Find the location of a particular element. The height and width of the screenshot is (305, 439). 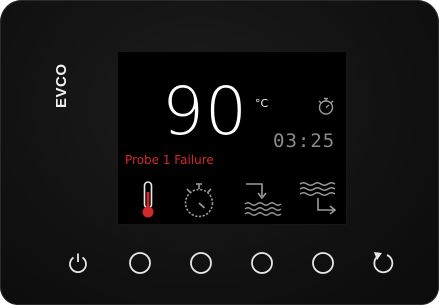

stopwatch-icon is located at coordinates (199, 200).